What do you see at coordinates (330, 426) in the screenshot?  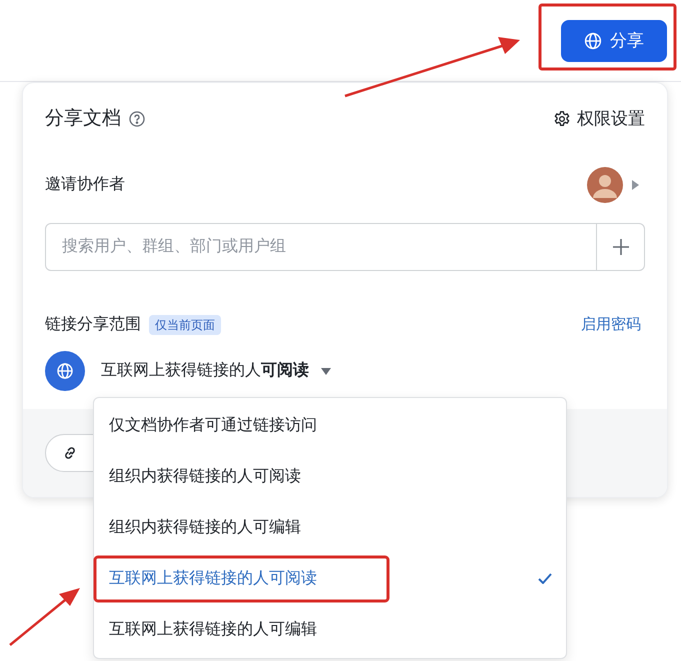 I see `dropdown-option: 仅文档协作者可通过链接访问` at bounding box center [330, 426].